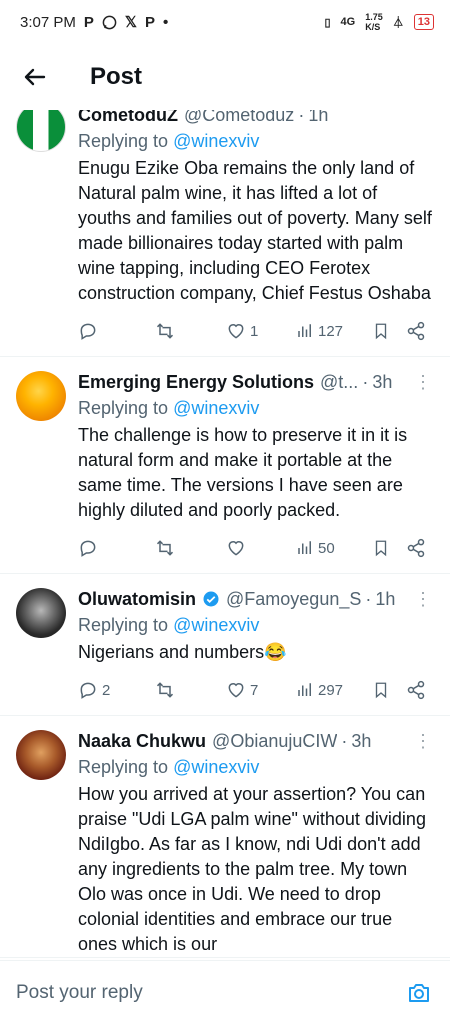  What do you see at coordinates (109, 22) in the screenshot?
I see `whatsapp-icon` at bounding box center [109, 22].